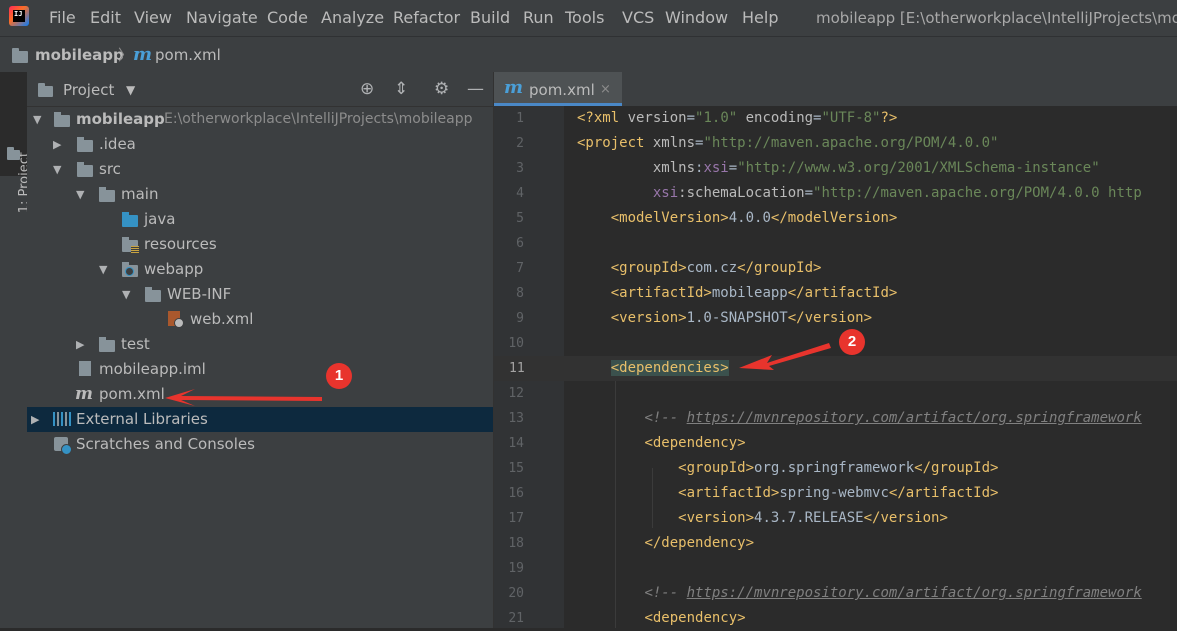 The height and width of the screenshot is (631, 1177). What do you see at coordinates (260, 194) in the screenshot?
I see `tree-item-main: ▼ main` at bounding box center [260, 194].